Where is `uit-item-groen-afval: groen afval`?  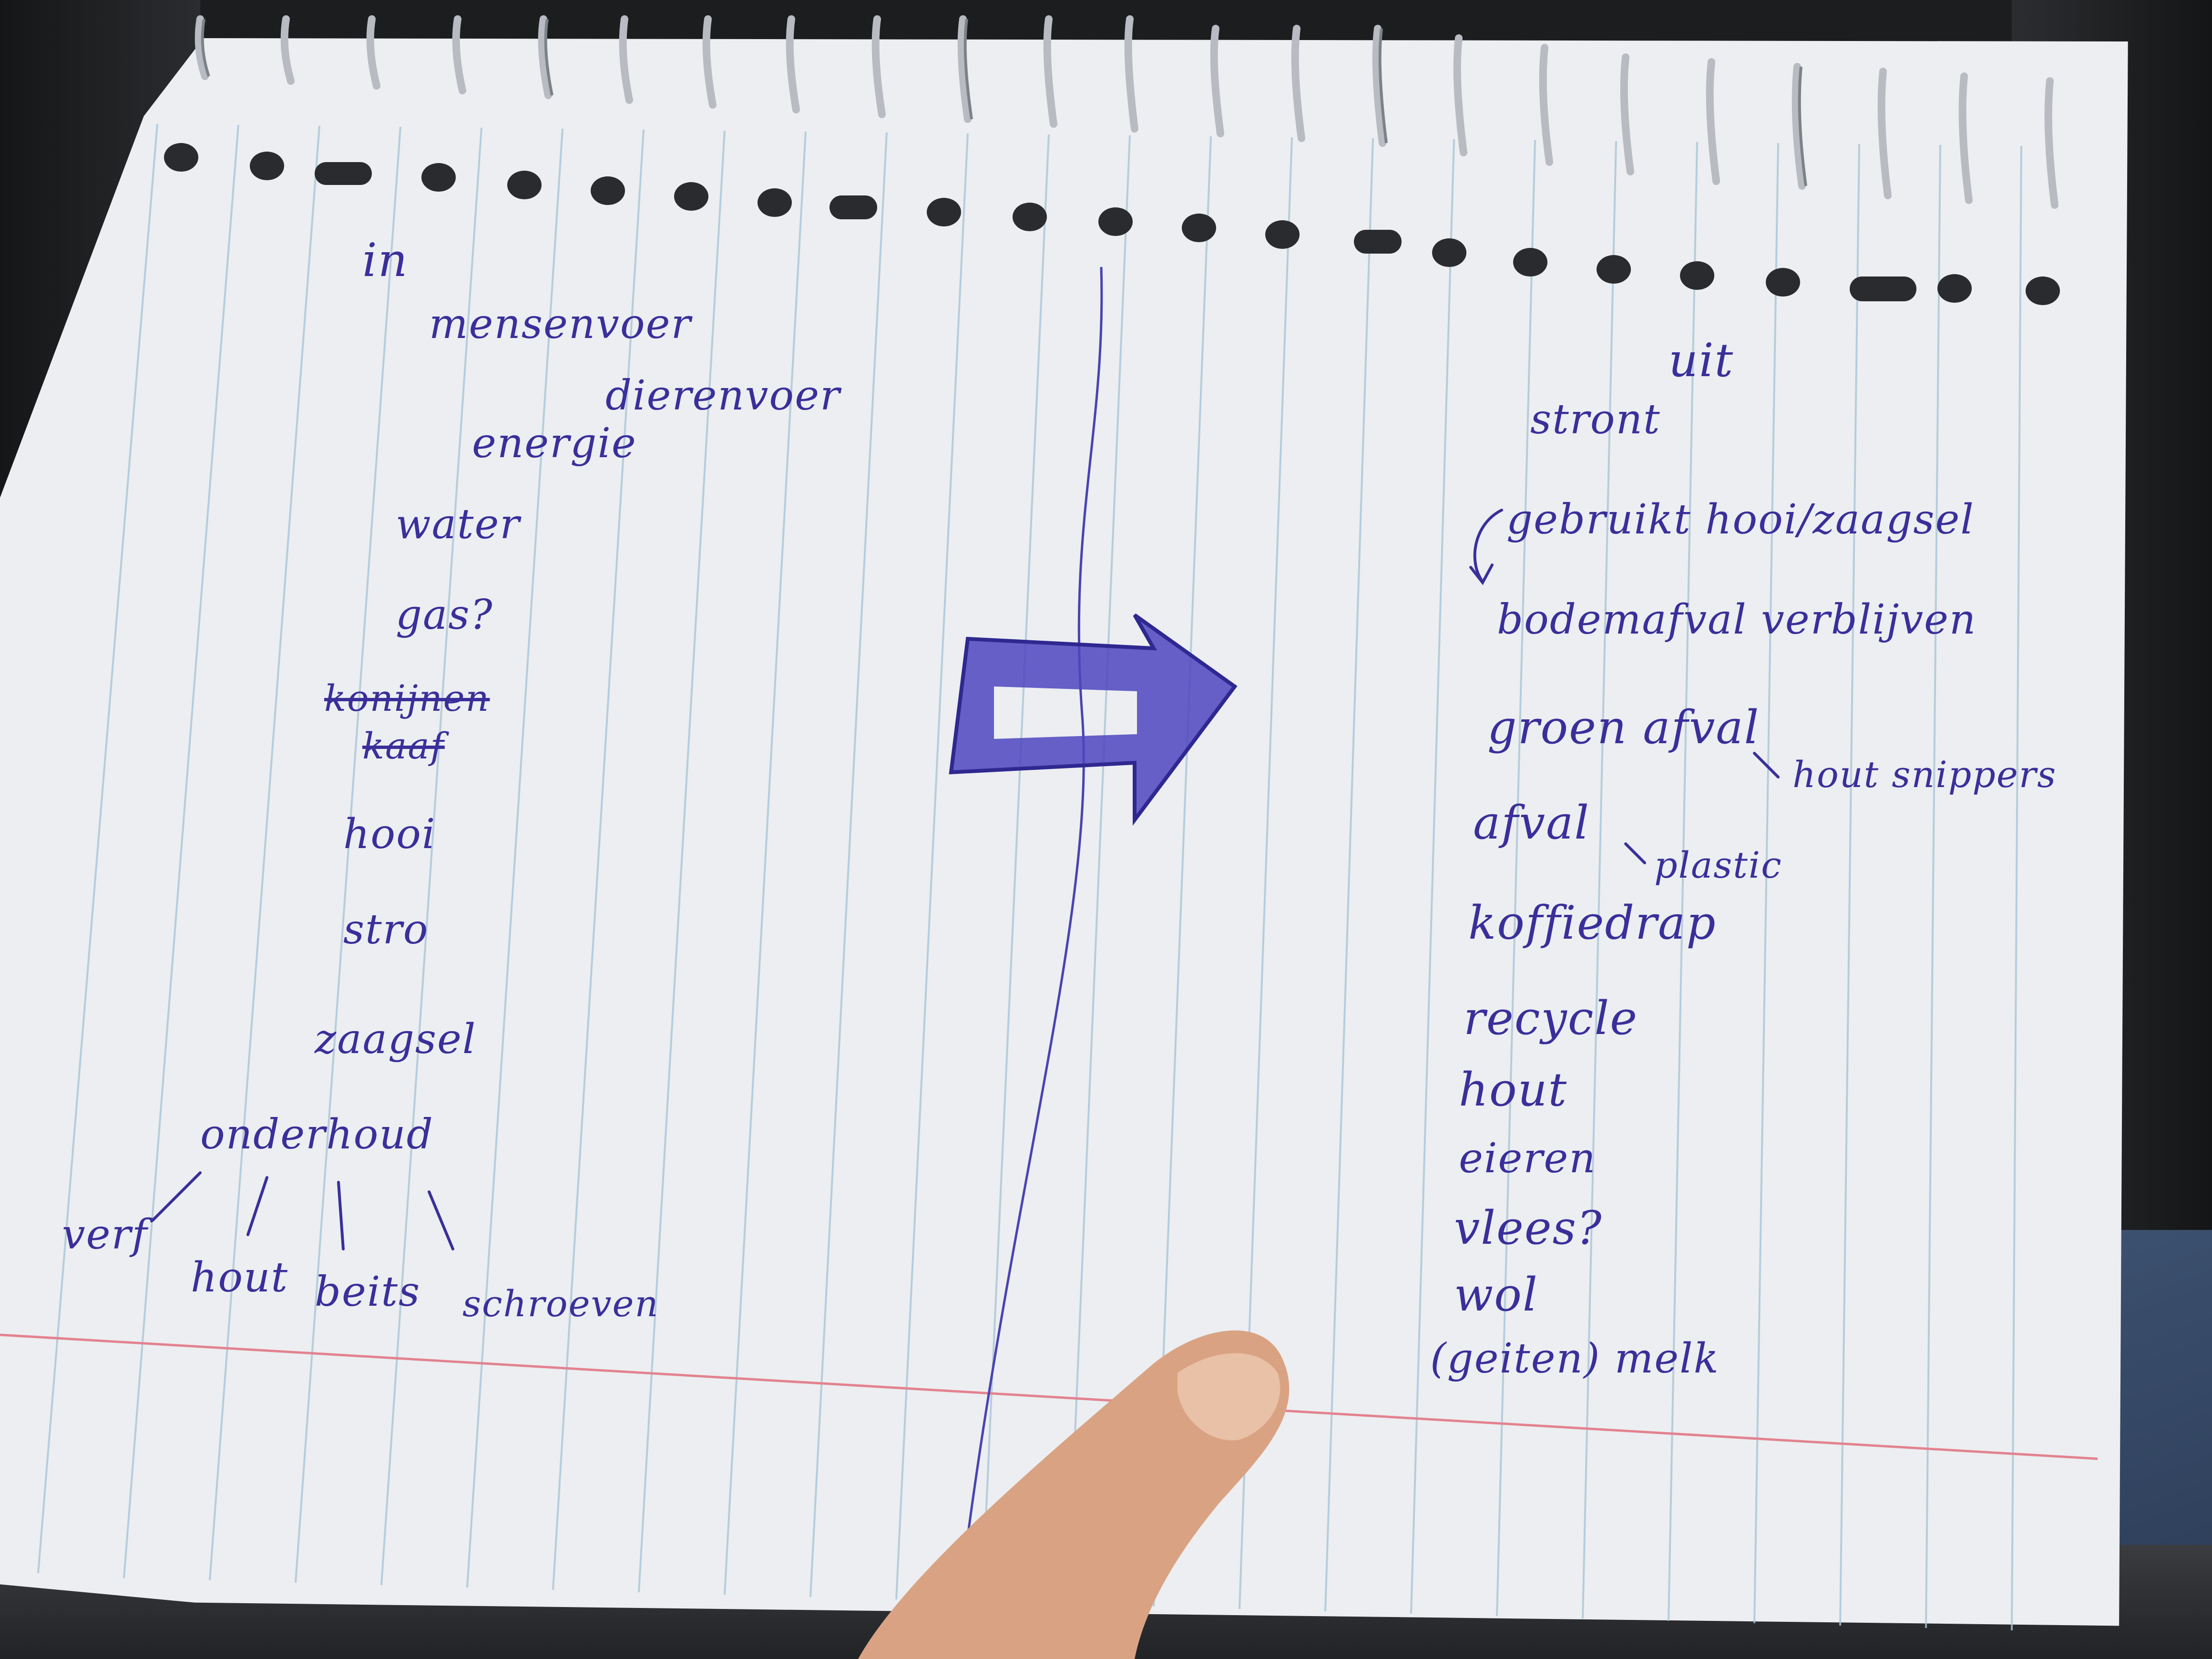
uit-item-groen-afval: groen afval is located at coordinates (1623, 727).